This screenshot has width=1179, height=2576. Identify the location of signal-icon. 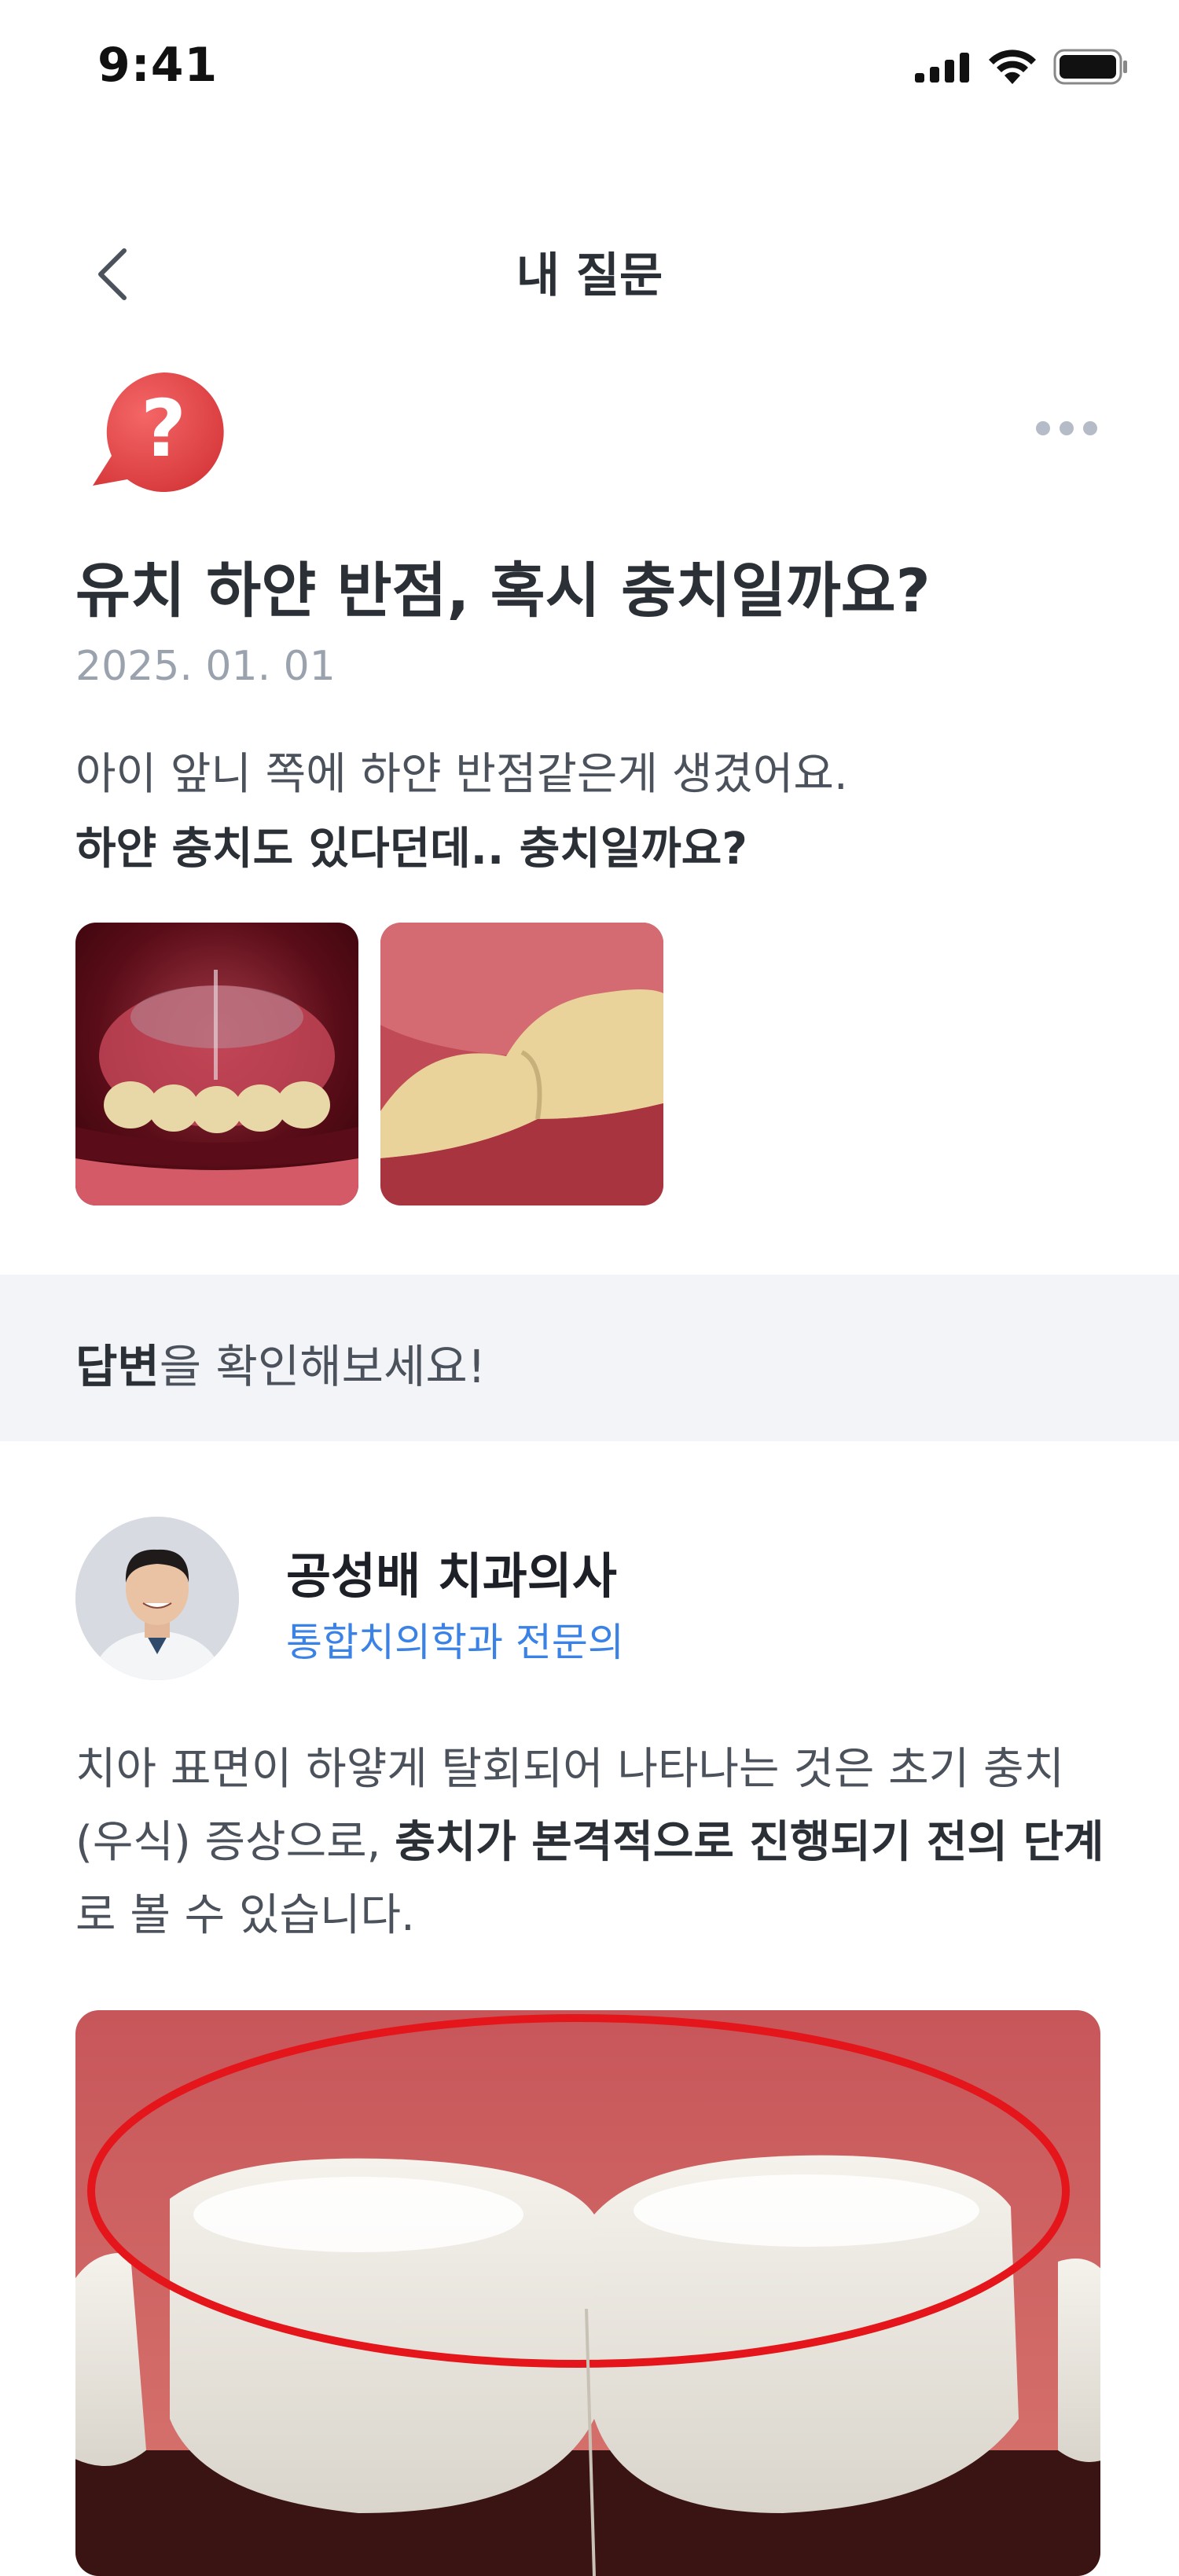
(942, 68).